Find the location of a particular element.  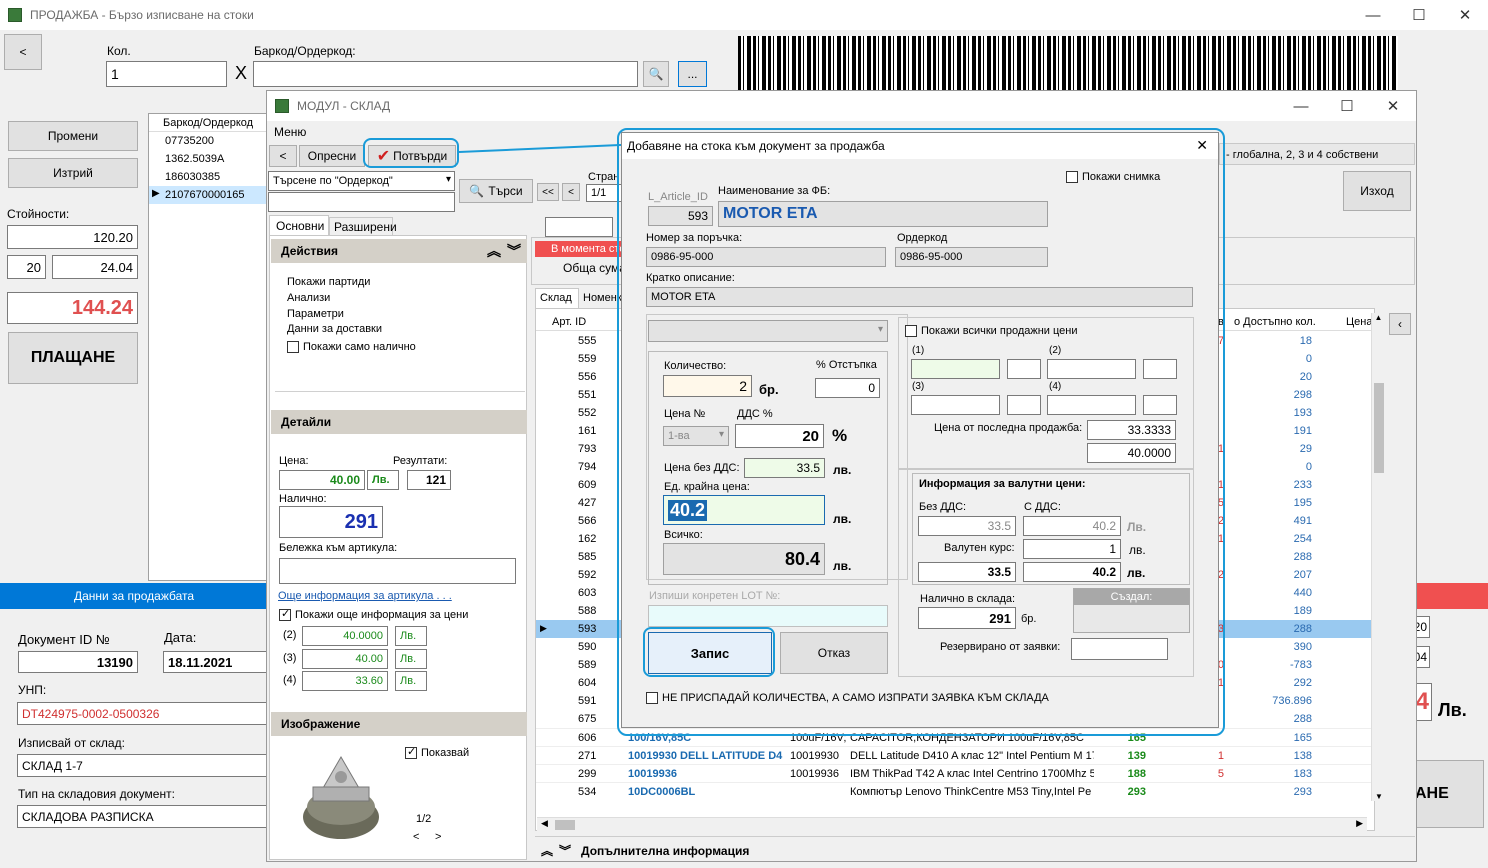

hscroll-thumb is located at coordinates (565, 825).